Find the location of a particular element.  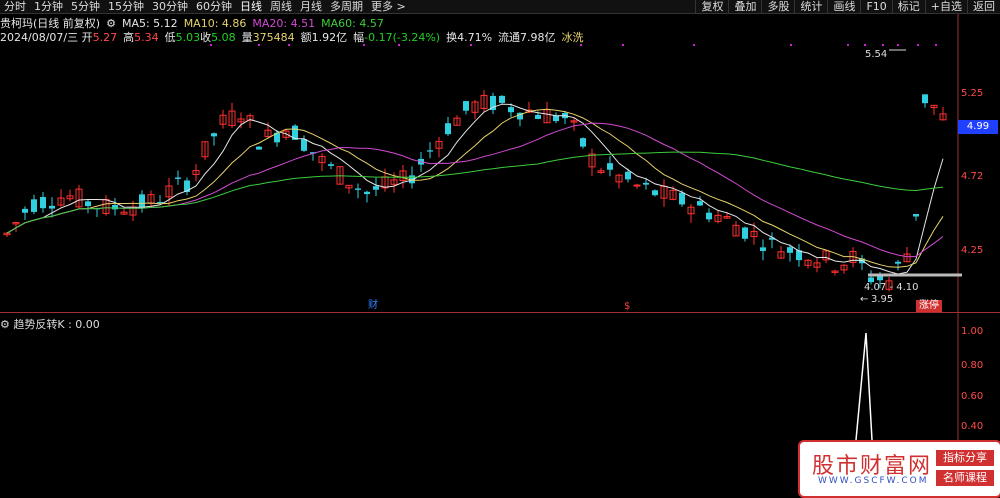

indicator-share-tag: 指标分享 is located at coordinates (965, 458).